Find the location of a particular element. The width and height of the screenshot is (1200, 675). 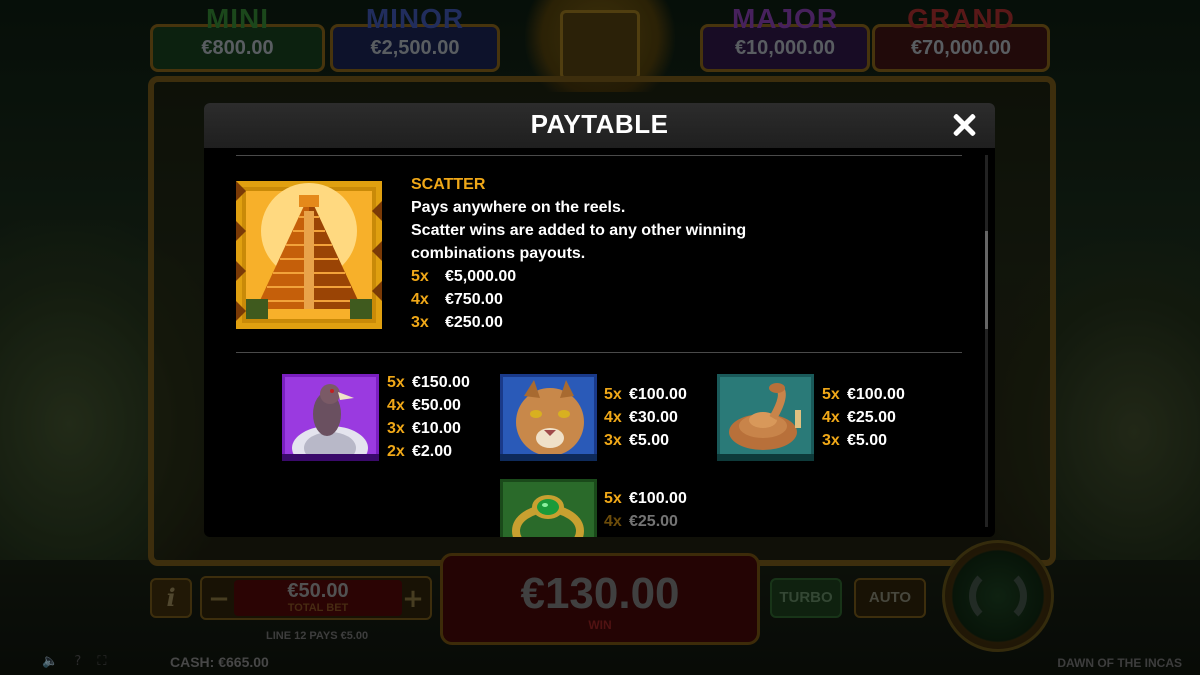

pyramid-scatter-icon is located at coordinates (309, 255).